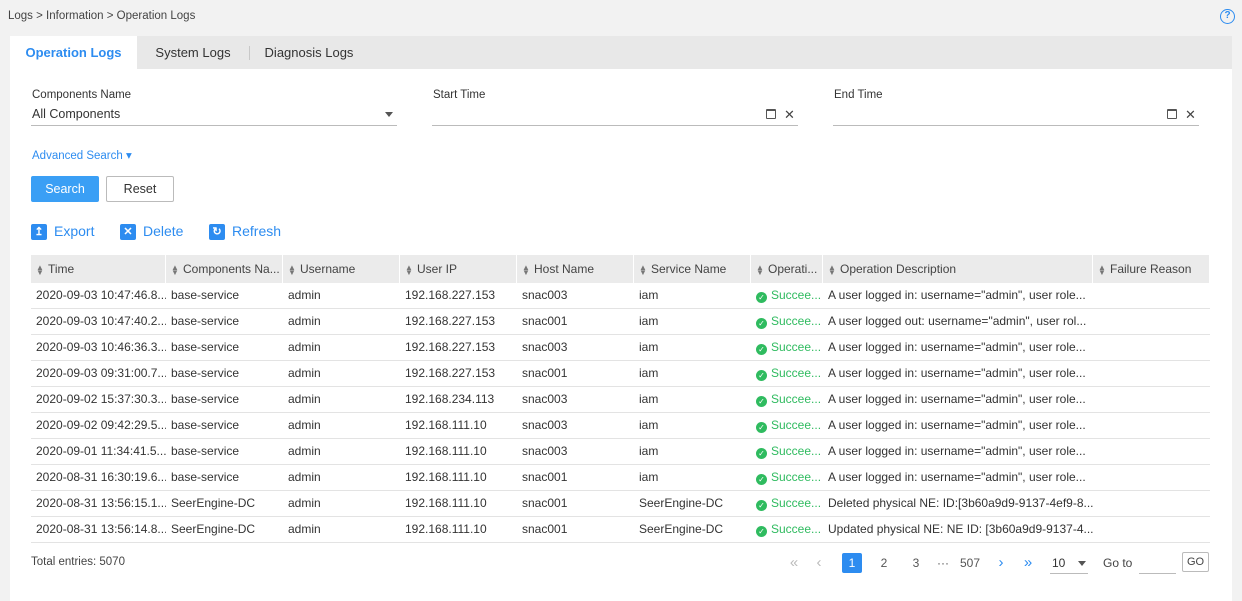 This screenshot has width=1242, height=601. Describe the element at coordinates (1001, 563) in the screenshot. I see `next-page-button: ›` at that location.